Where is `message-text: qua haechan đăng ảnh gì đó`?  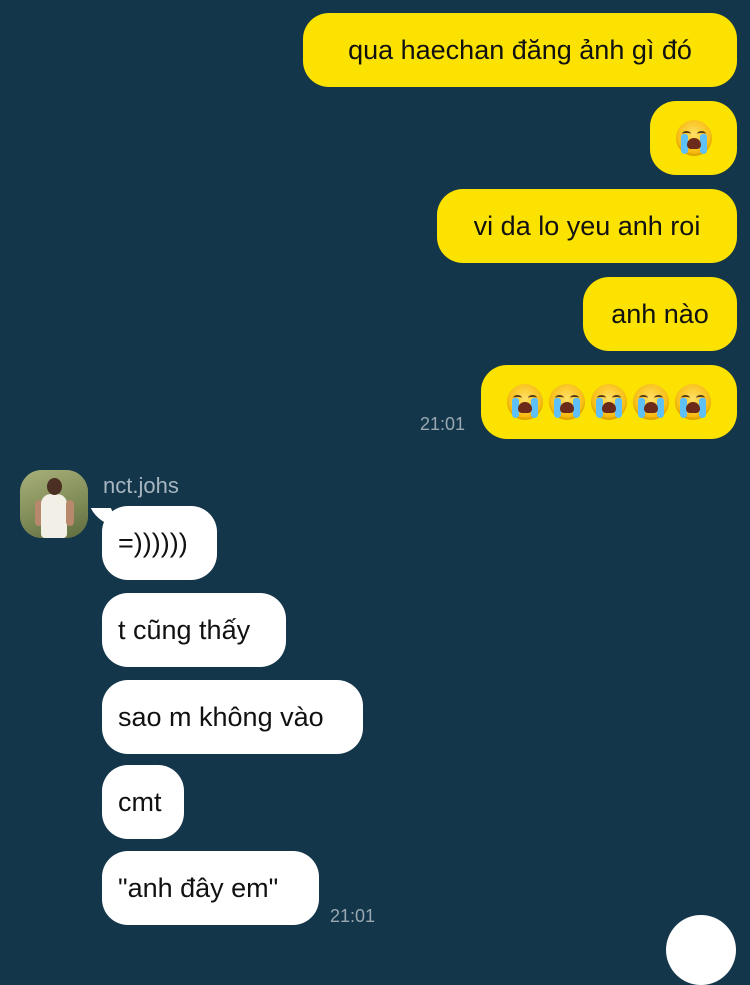 message-text: qua haechan đăng ảnh gì đó is located at coordinates (520, 49).